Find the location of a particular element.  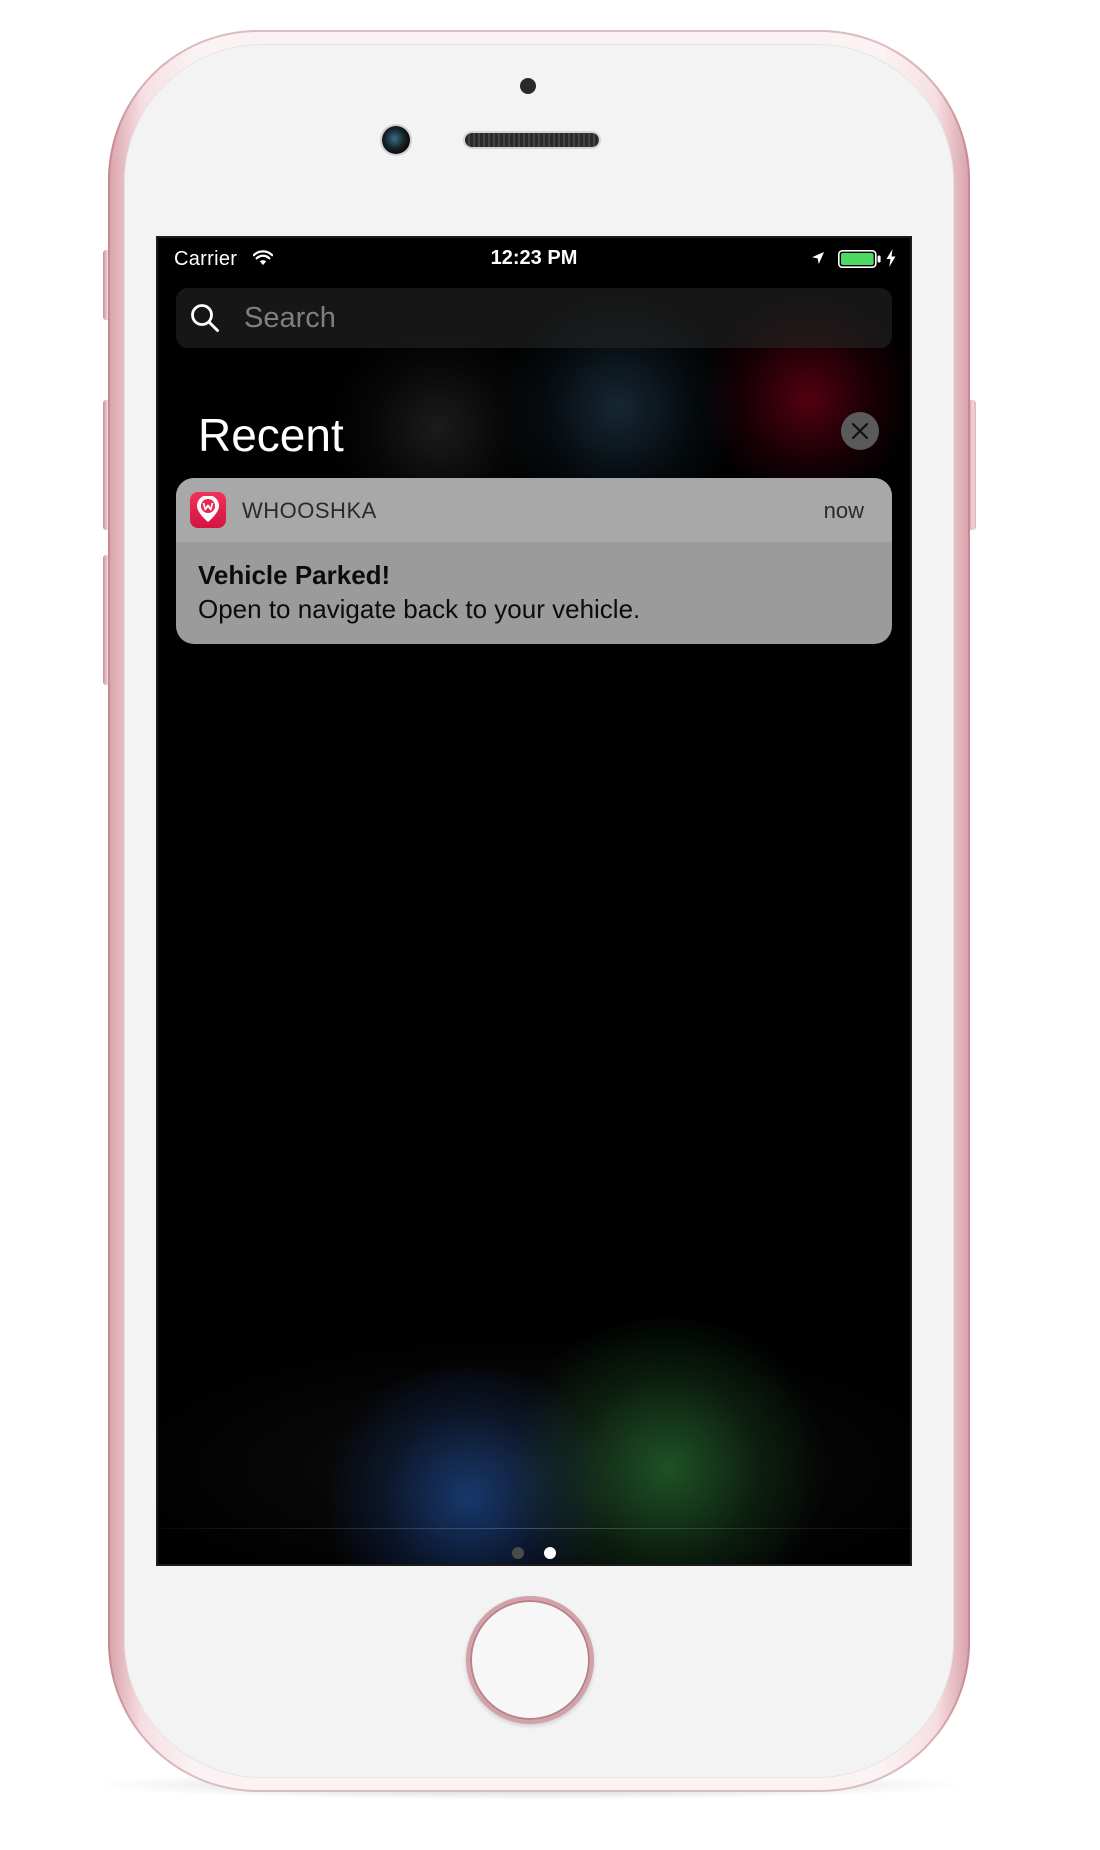

charging-bolt-icon is located at coordinates (891, 258).